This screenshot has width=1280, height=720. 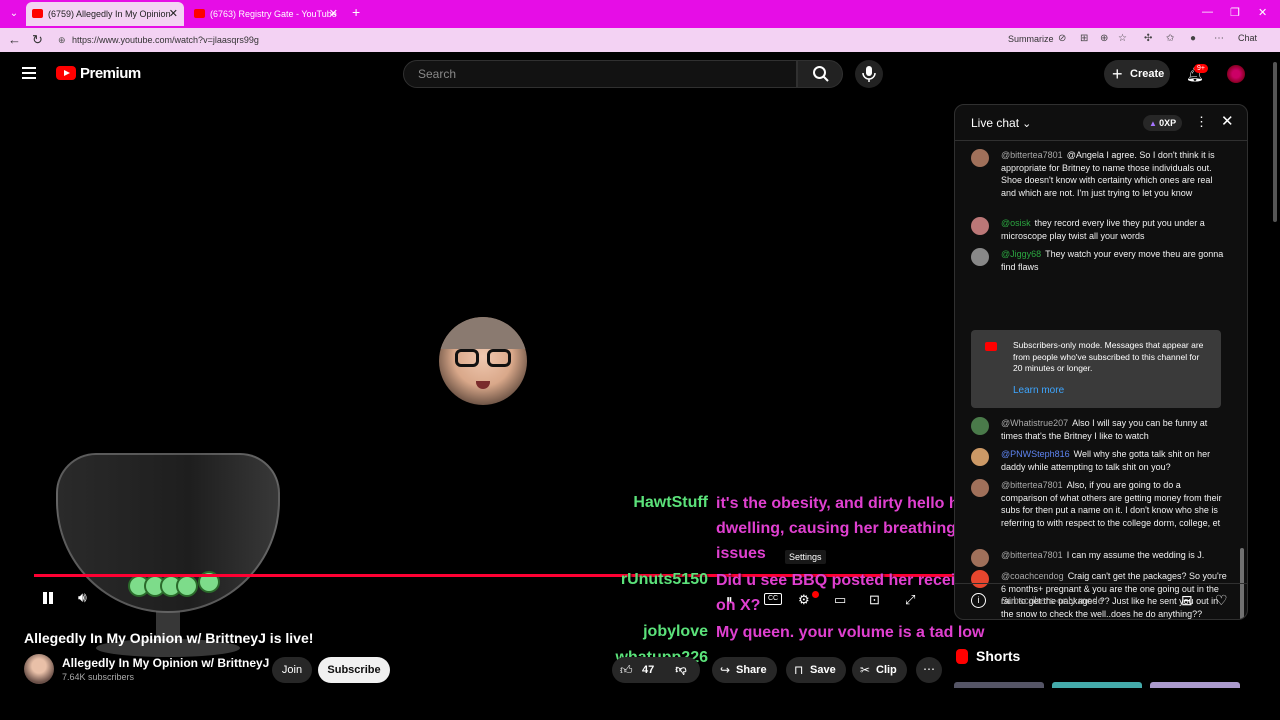 What do you see at coordinates (680, 670) in the screenshot?
I see `thumbs-down-icon: 👎︎` at bounding box center [680, 670].